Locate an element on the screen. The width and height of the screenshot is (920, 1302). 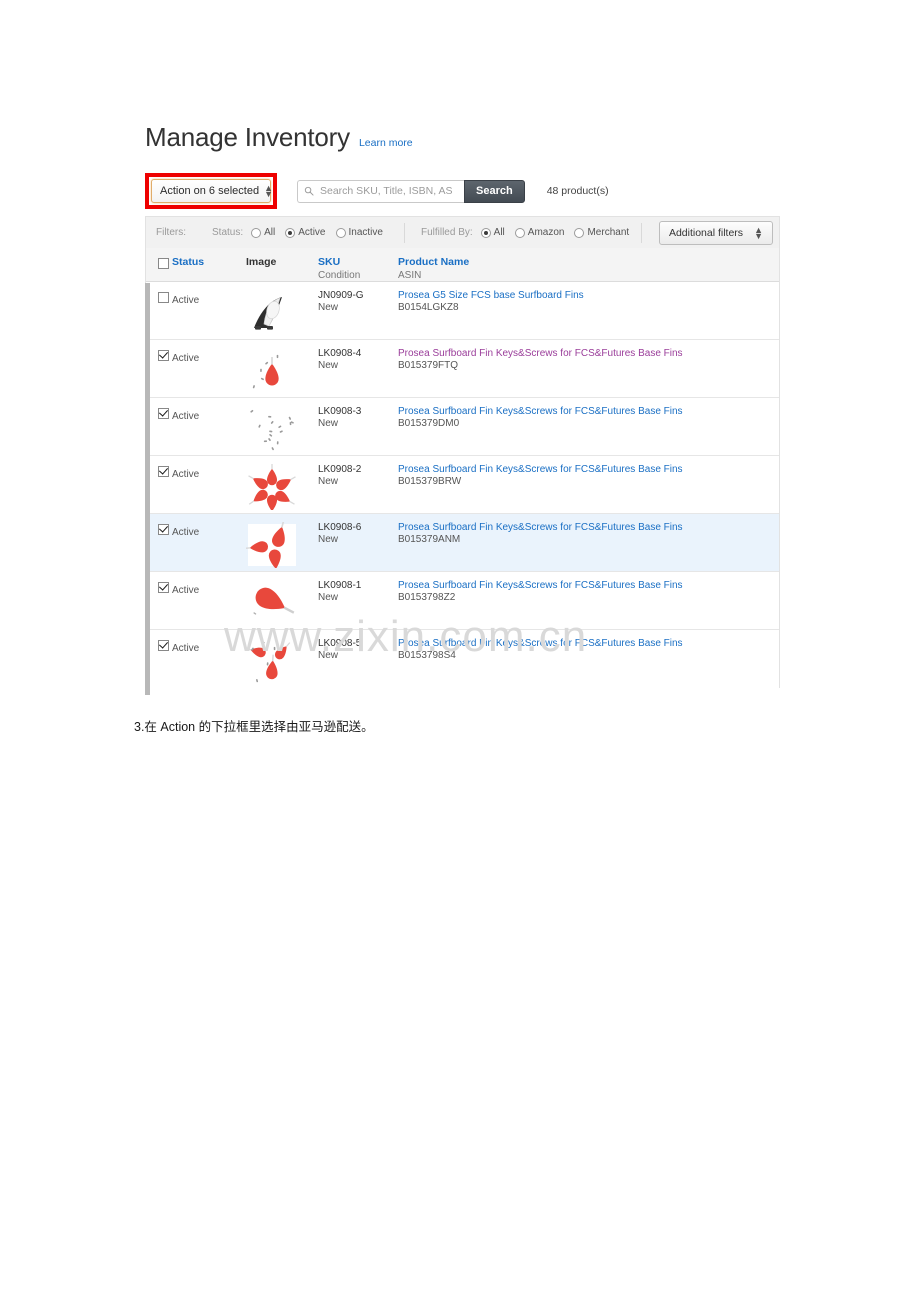
instruction-caption: 3.在 Action 的下拉框里选择由亚马逊配送。 is located at coordinates (254, 727).